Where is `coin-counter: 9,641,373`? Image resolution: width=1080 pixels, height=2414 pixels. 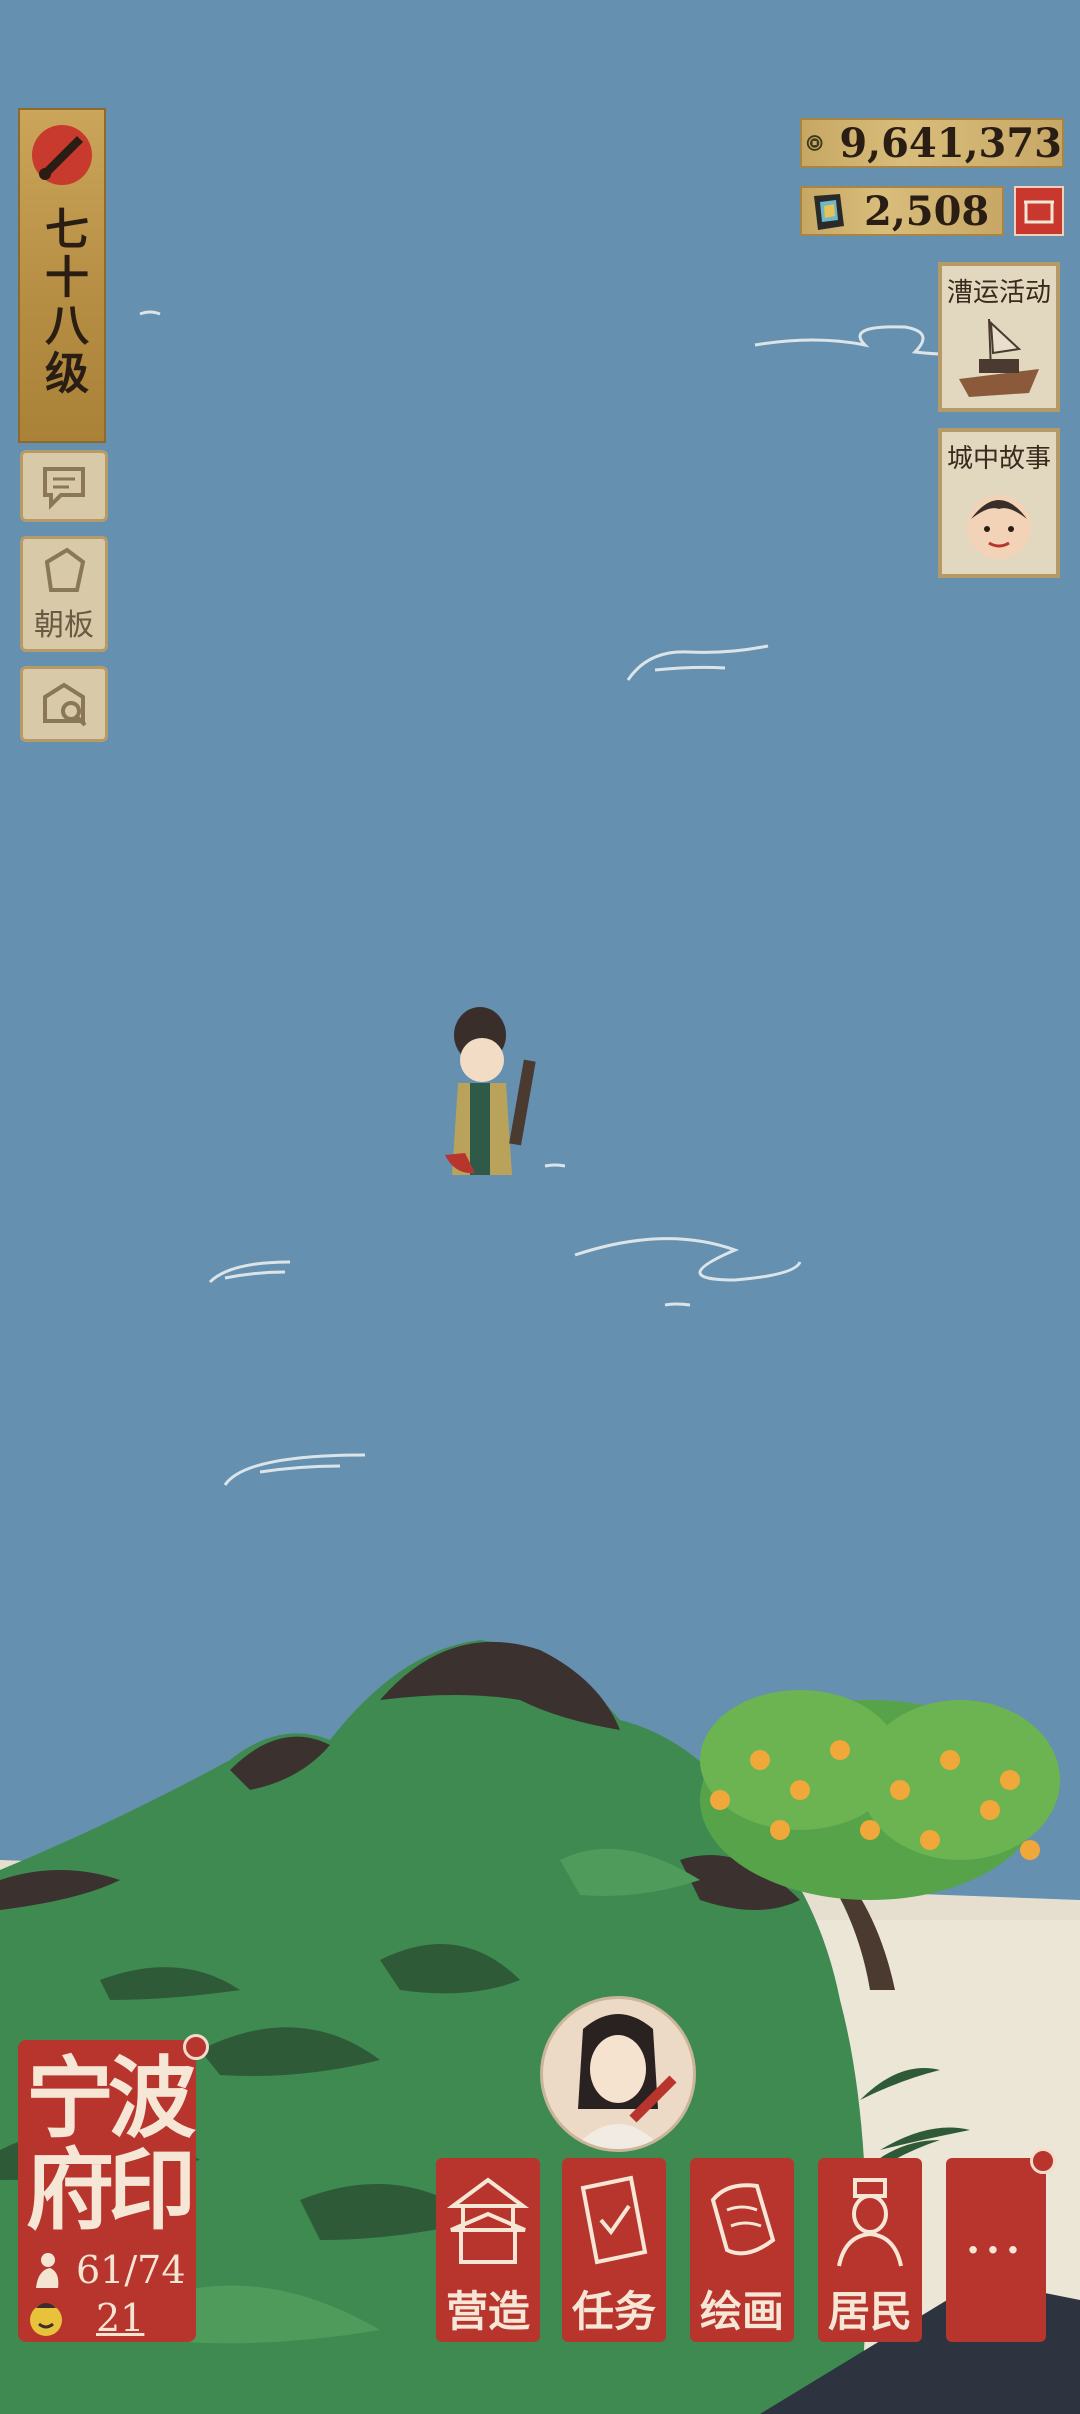 coin-counter: 9,641,373 is located at coordinates (932, 143).